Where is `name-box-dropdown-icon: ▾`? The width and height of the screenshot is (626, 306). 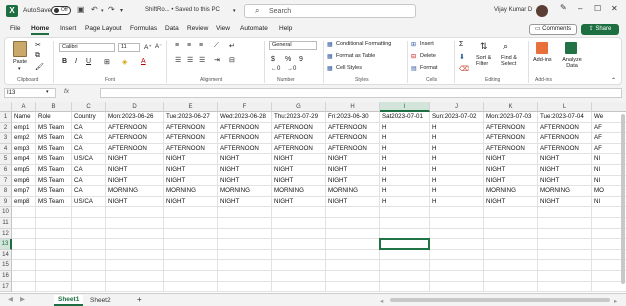
name-box-dropdown-icon: ▾ is located at coordinates (47, 92).